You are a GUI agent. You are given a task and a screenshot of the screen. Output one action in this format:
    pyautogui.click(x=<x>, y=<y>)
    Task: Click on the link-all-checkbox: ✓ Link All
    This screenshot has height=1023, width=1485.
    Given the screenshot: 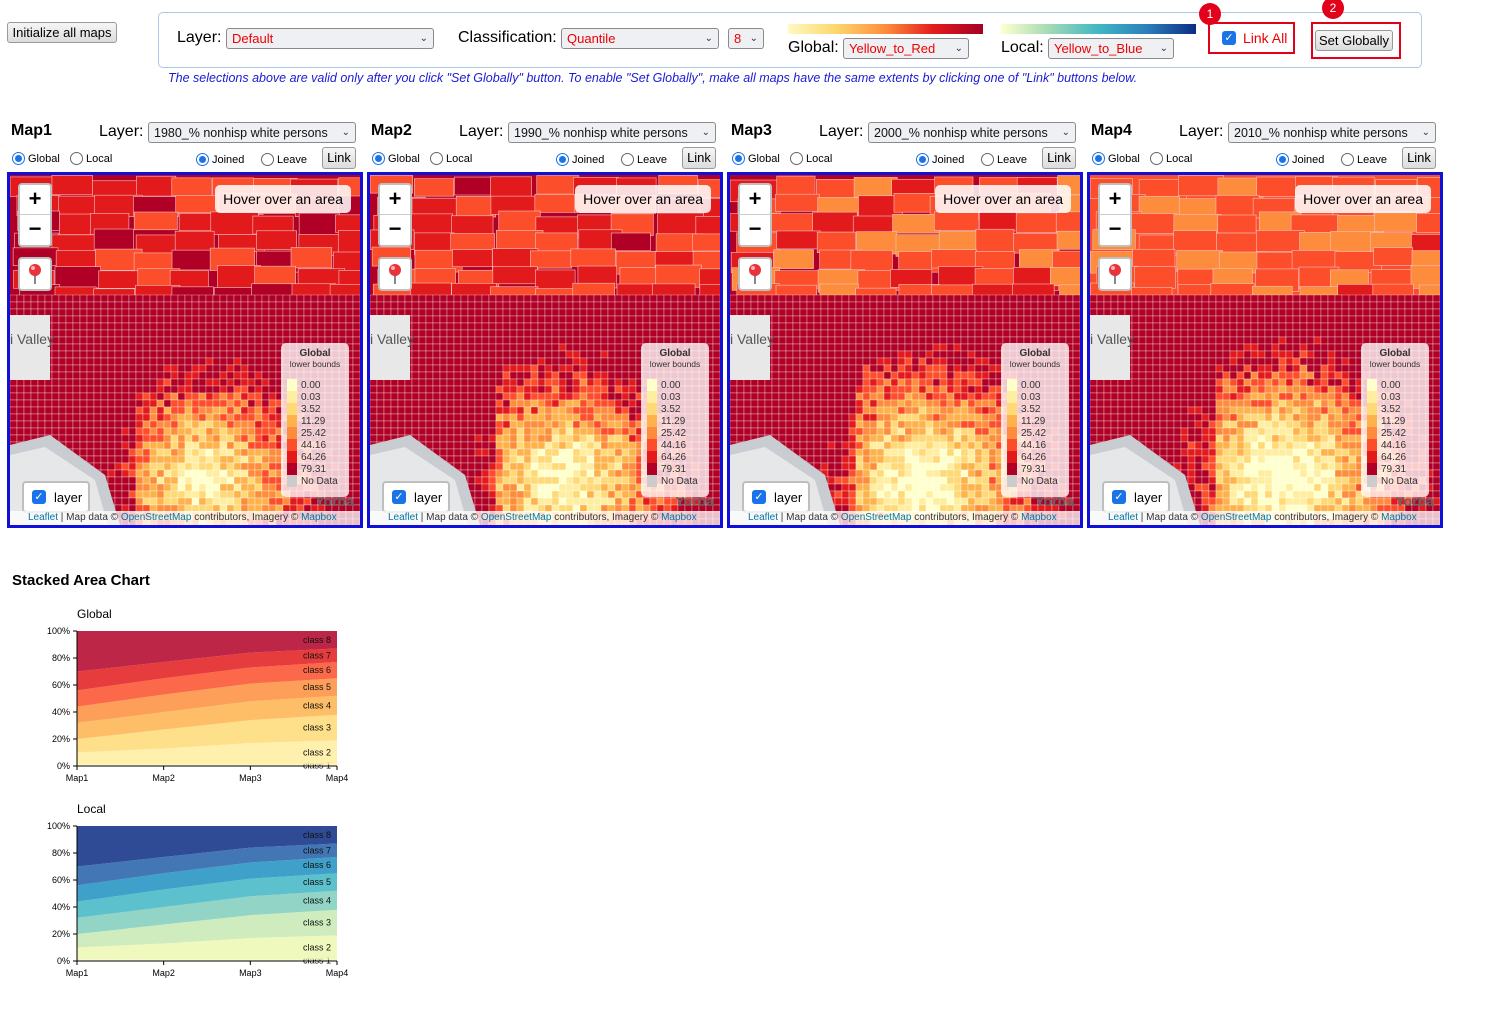 What is the action you would take?
    pyautogui.click(x=1251, y=38)
    